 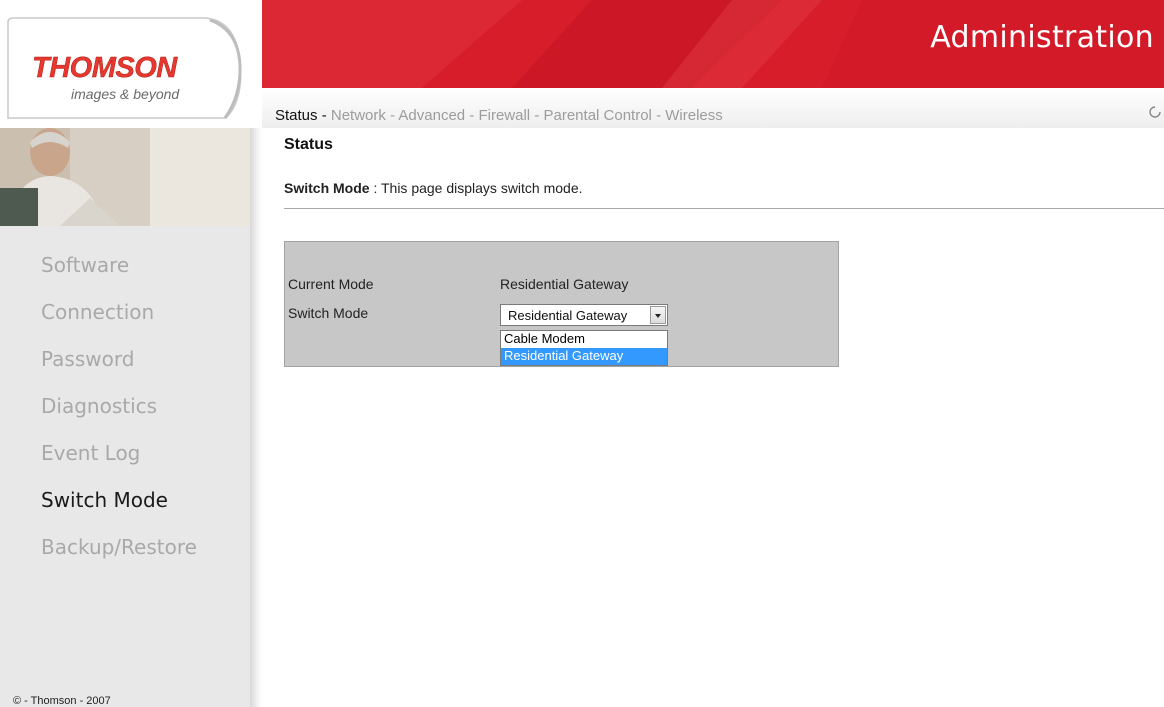 I want to click on switch-mode-dropdown-list: Cable Modem Residential Gateway, so click(x=584, y=348).